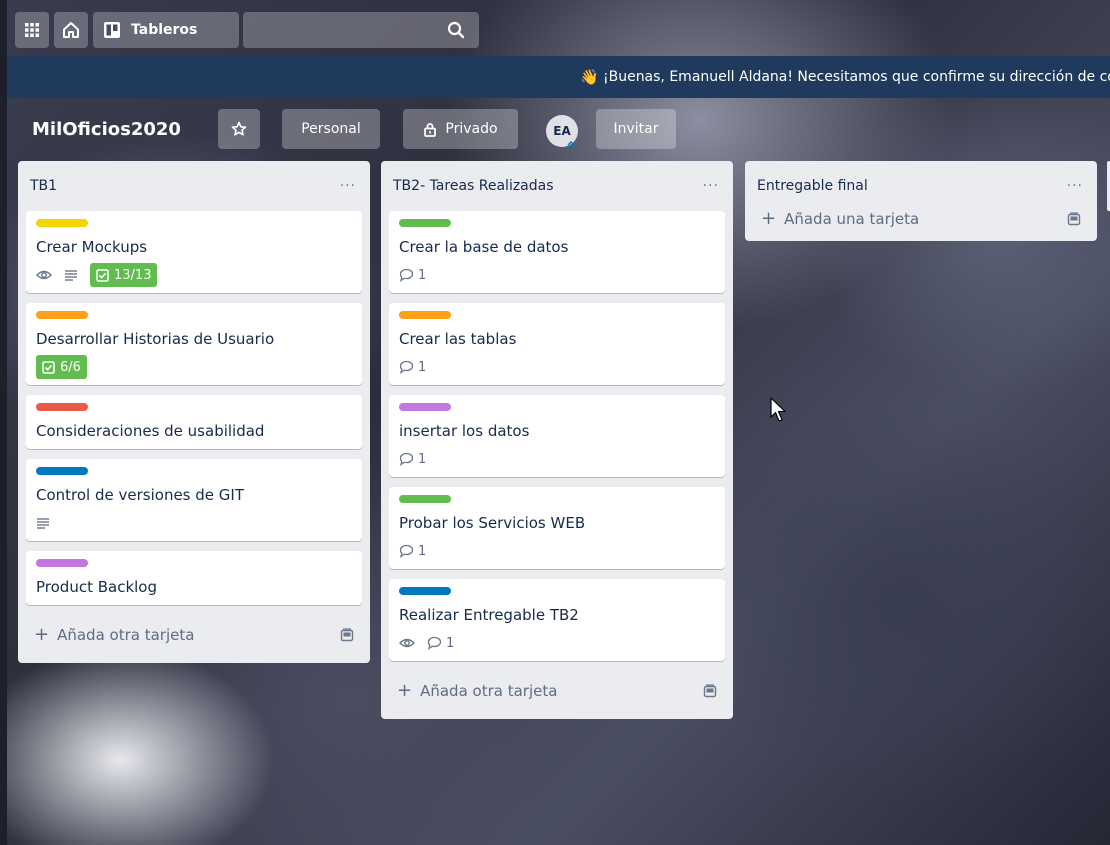  Describe the element at coordinates (921, 186) in the screenshot. I see `list-header: Entregable final ···` at that location.